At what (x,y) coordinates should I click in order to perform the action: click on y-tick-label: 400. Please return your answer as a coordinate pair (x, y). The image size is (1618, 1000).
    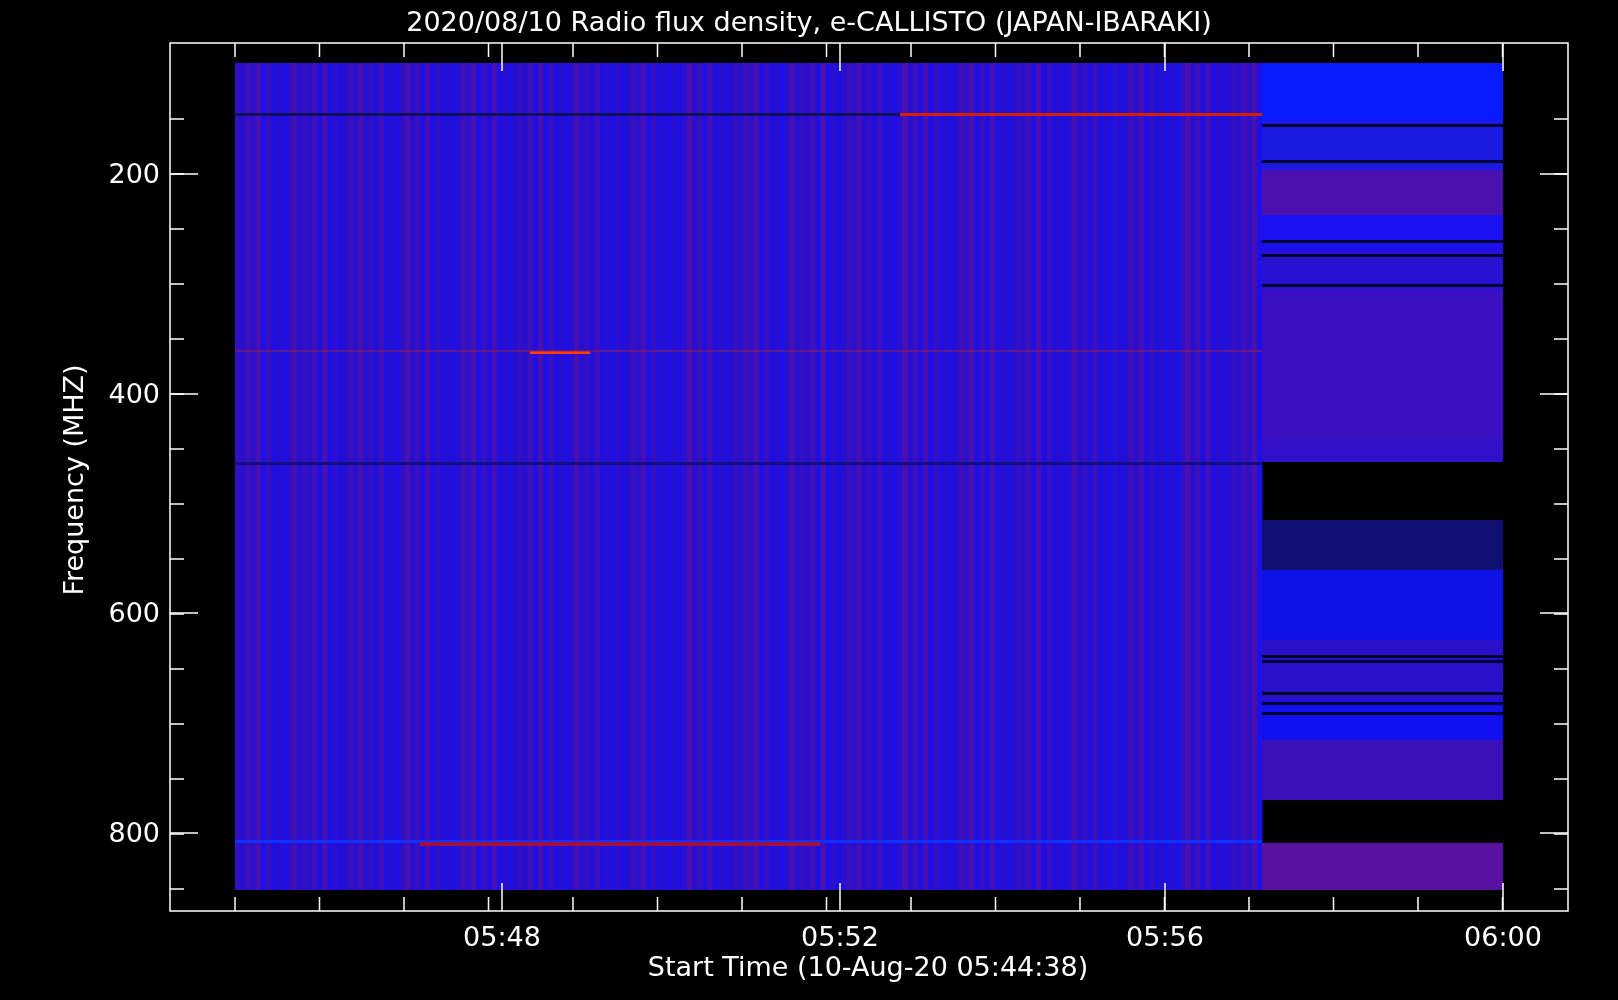
    Looking at the image, I should click on (134, 393).